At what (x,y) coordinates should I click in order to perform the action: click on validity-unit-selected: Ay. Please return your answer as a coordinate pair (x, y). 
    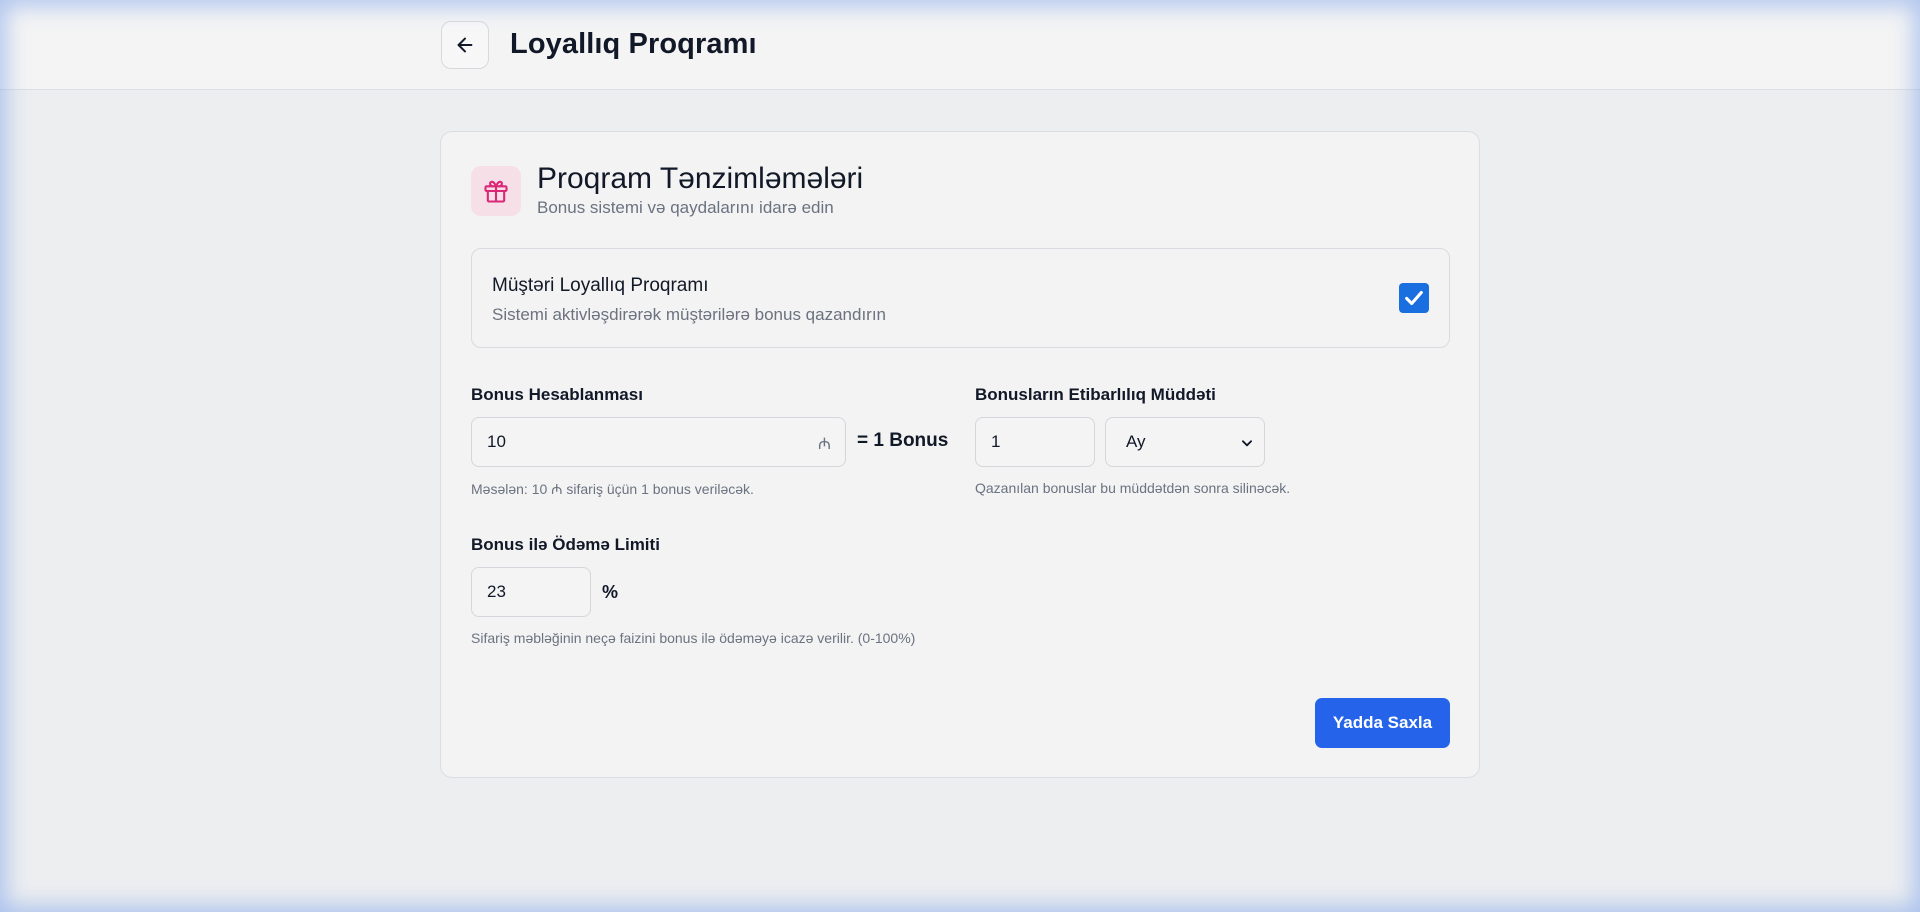
    Looking at the image, I should click on (1136, 441).